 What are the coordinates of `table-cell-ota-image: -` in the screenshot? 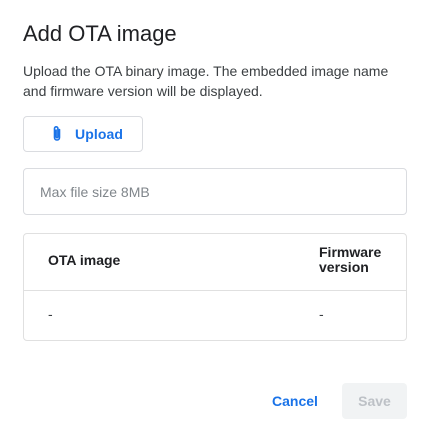 It's located at (50, 314).